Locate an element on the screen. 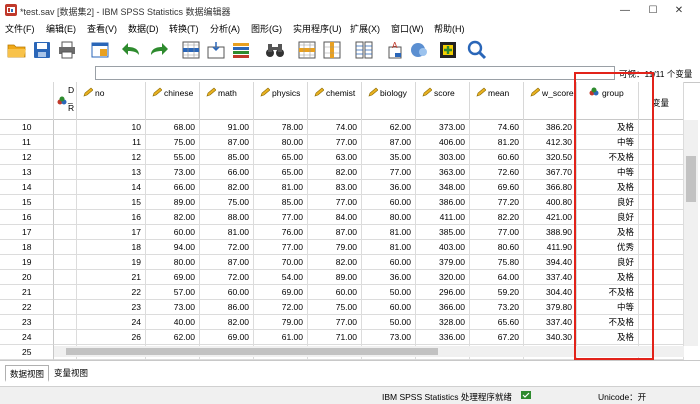  cell-math: 75.00 is located at coordinates (227, 202).